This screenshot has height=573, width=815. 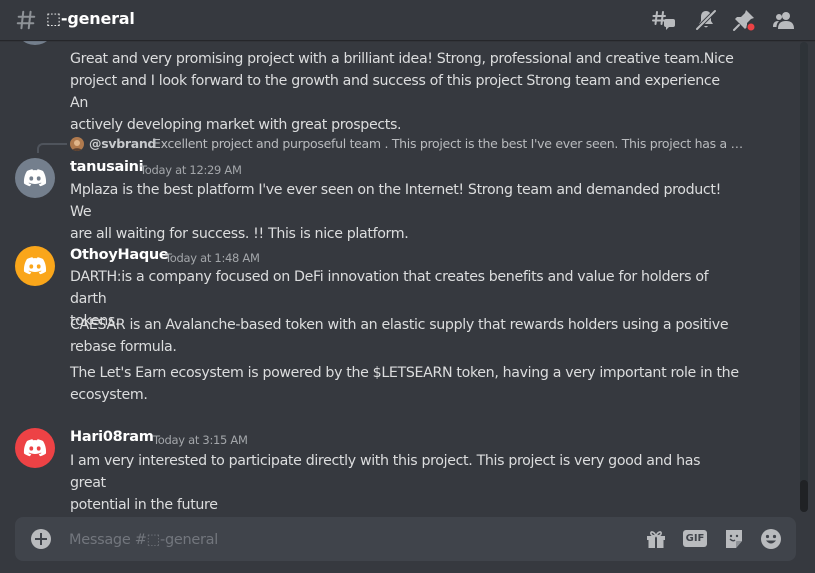 I want to click on gift-icon, so click(x=656, y=539).